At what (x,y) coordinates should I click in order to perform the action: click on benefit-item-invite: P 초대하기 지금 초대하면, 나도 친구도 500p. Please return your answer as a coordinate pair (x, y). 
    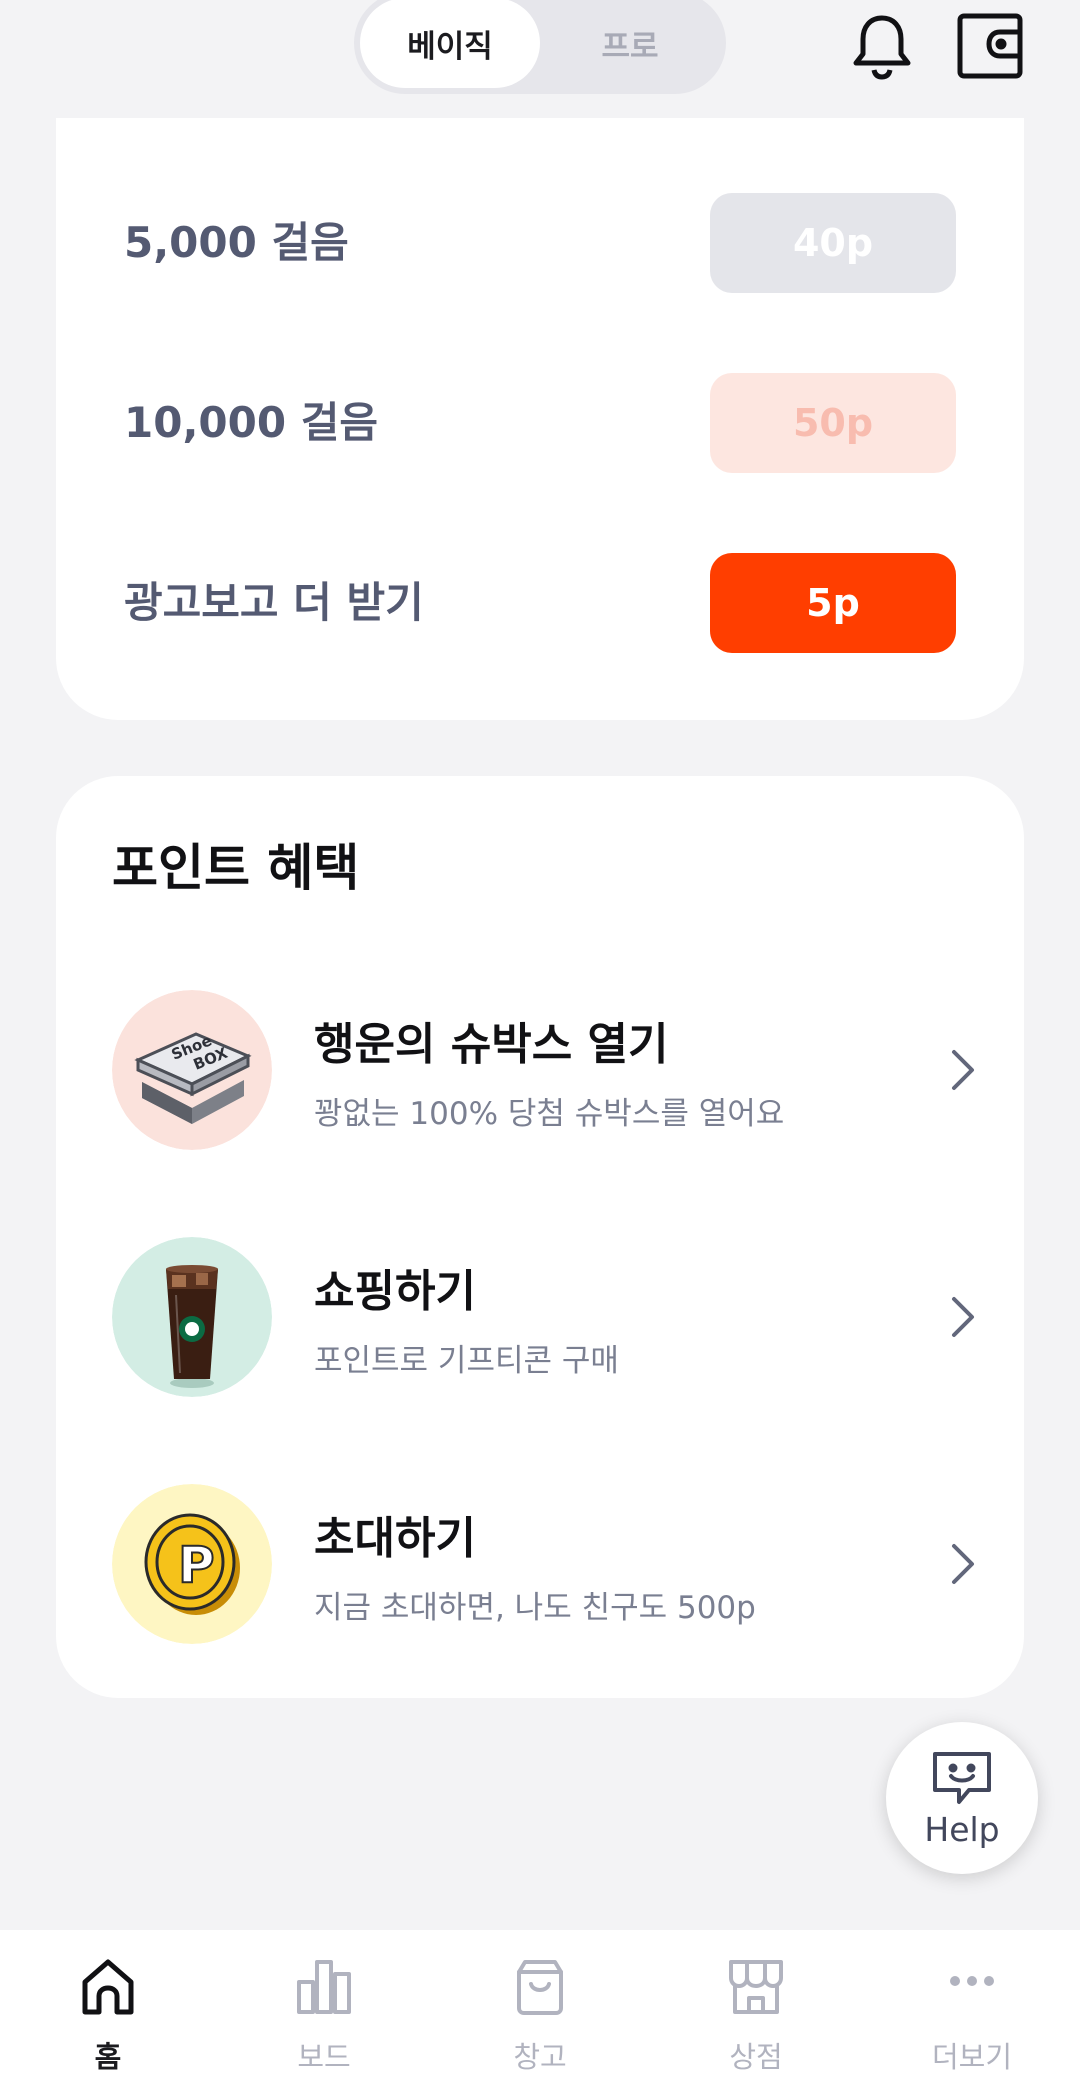
    Looking at the image, I should click on (540, 1564).